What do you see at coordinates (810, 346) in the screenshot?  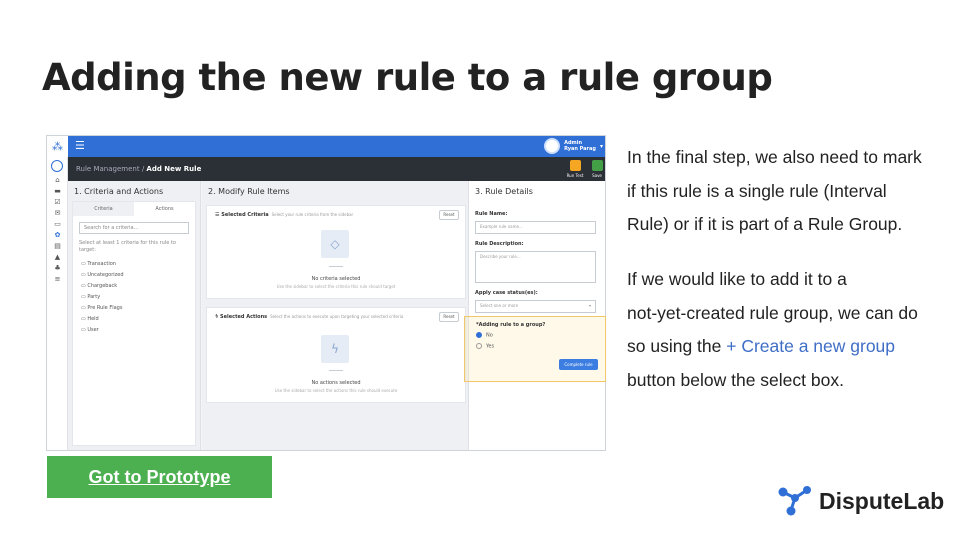 I see `create-group-link: + Create a new group` at bounding box center [810, 346].